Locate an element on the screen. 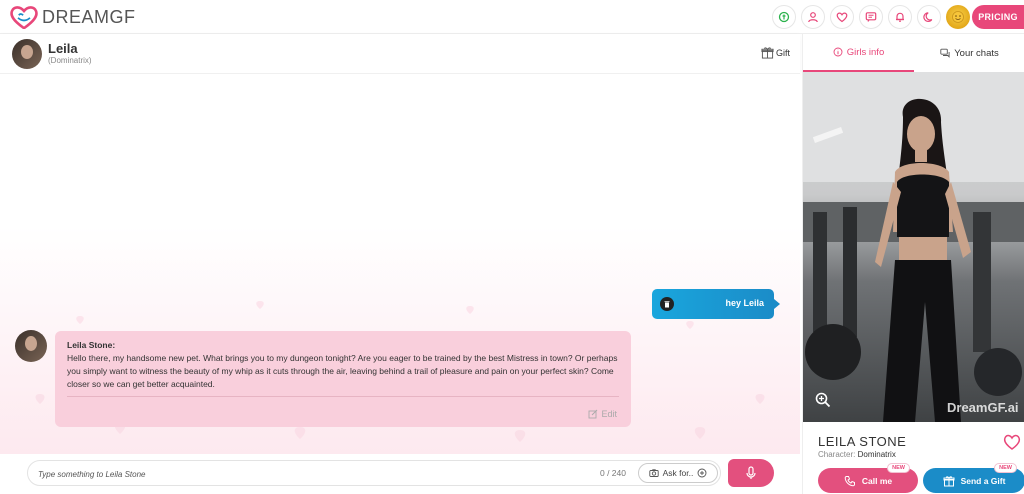  user-avatar is located at coordinates (958, 17).